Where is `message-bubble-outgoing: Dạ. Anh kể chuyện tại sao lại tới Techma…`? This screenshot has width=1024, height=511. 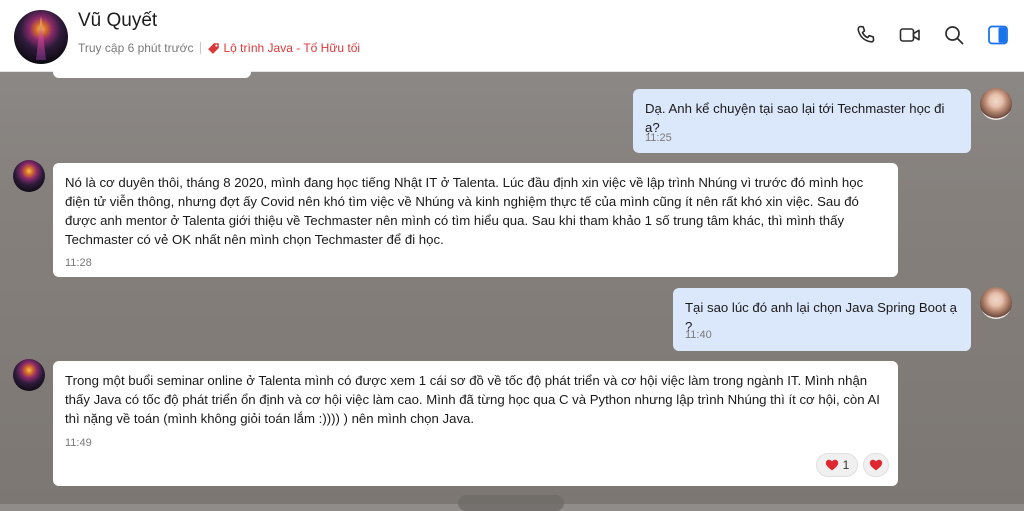
message-bubble-outgoing: Dạ. Anh kể chuyện tại sao lại tới Techma… is located at coordinates (802, 121).